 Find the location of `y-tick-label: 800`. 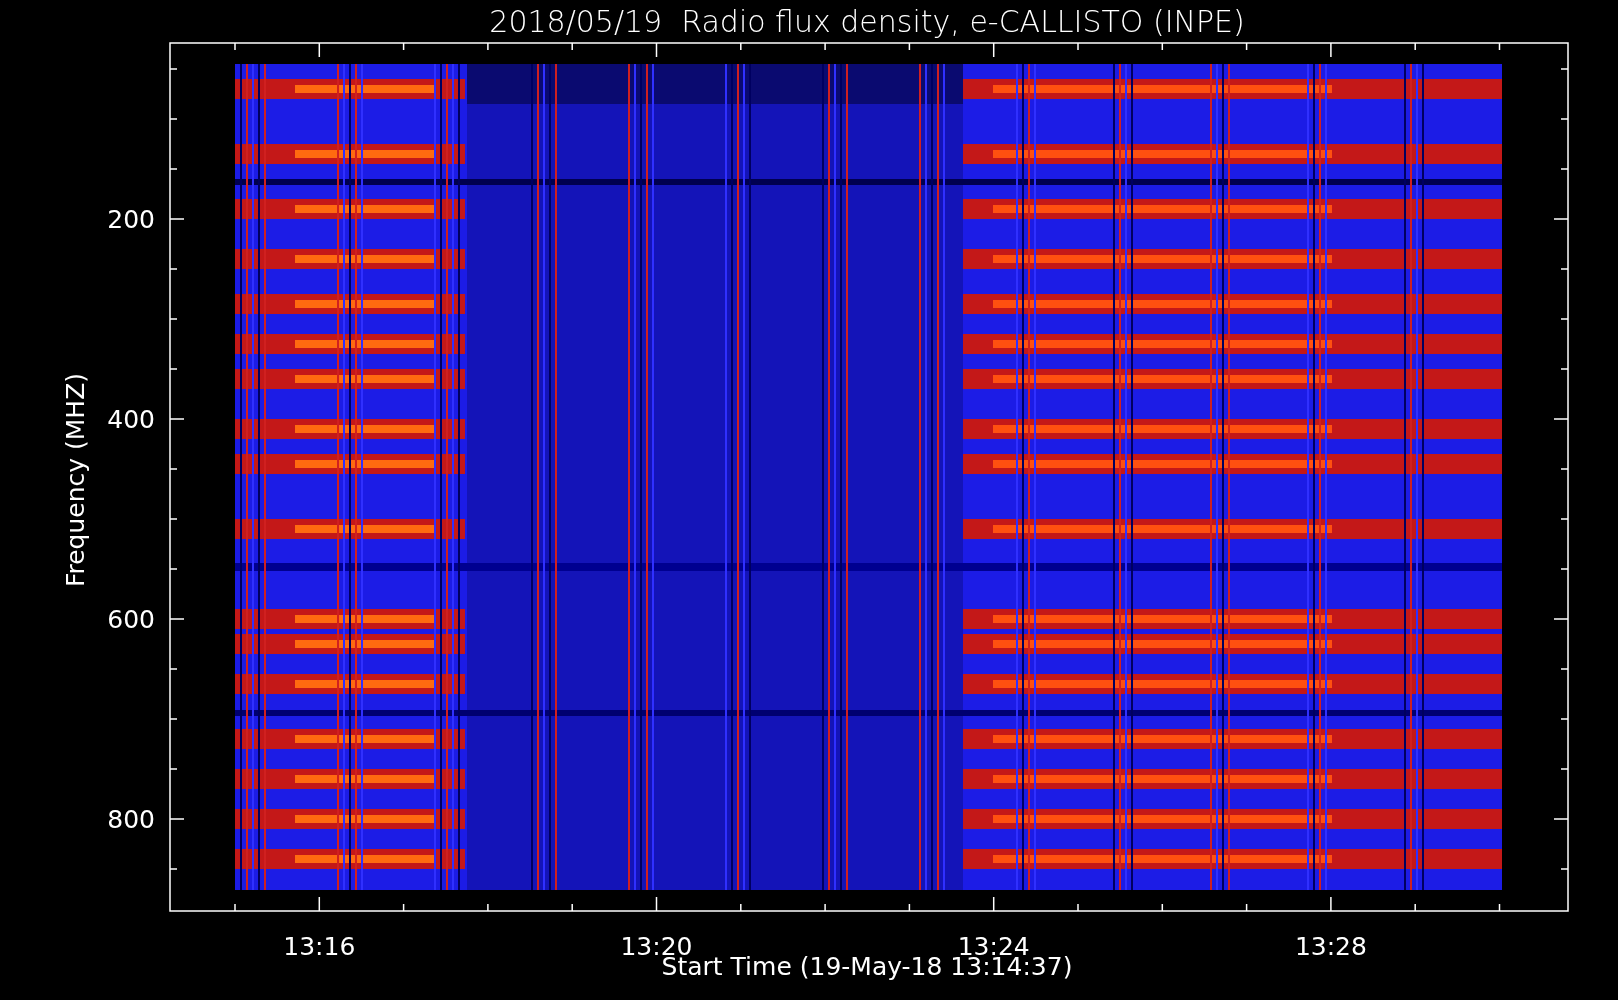

y-tick-label: 800 is located at coordinates (131, 819).